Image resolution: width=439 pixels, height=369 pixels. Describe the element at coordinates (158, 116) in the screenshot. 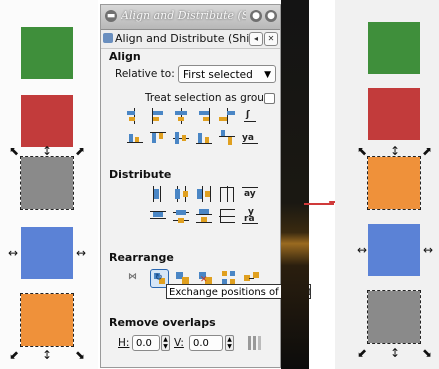

I see `align-left-edges-icon` at that location.